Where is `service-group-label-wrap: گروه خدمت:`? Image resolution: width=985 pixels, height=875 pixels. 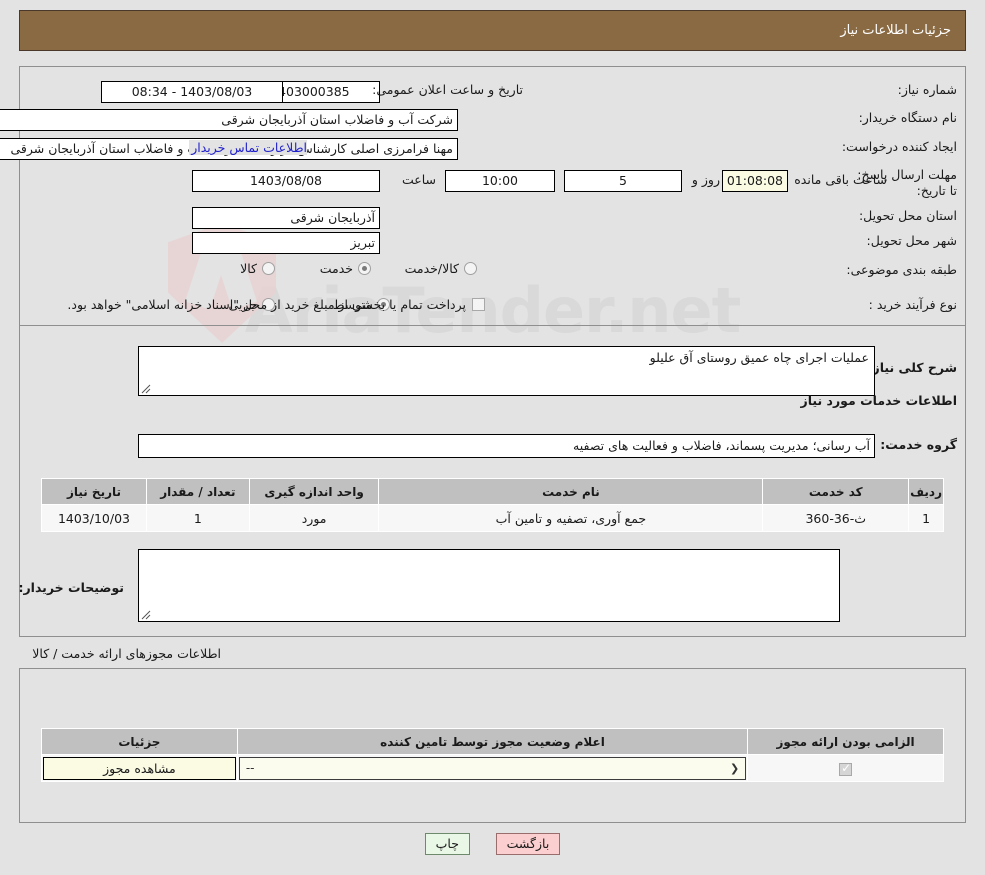 service-group-label-wrap: گروه خدمت: is located at coordinates (918, 444).